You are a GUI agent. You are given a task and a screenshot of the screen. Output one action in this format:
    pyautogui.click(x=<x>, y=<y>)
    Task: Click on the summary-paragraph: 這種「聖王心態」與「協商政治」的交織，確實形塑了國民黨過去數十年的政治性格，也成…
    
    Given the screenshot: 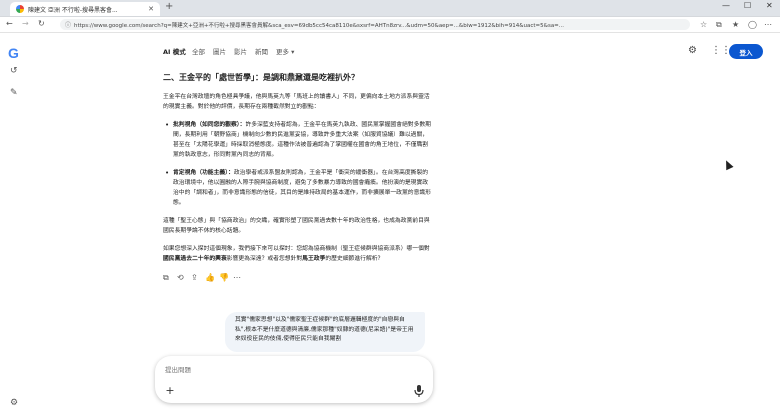 What is the action you would take?
    pyautogui.click(x=296, y=226)
    